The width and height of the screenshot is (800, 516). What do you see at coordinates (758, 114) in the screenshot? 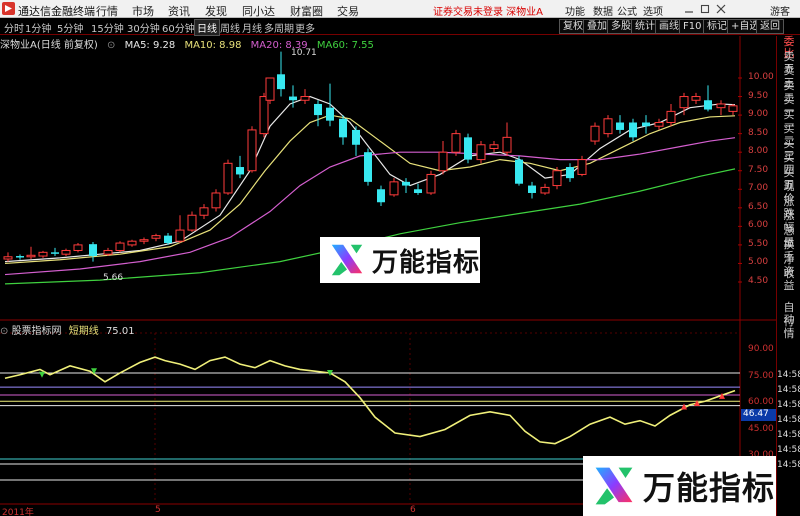
I see `price-tick-label: 9.00` at bounding box center [758, 114].